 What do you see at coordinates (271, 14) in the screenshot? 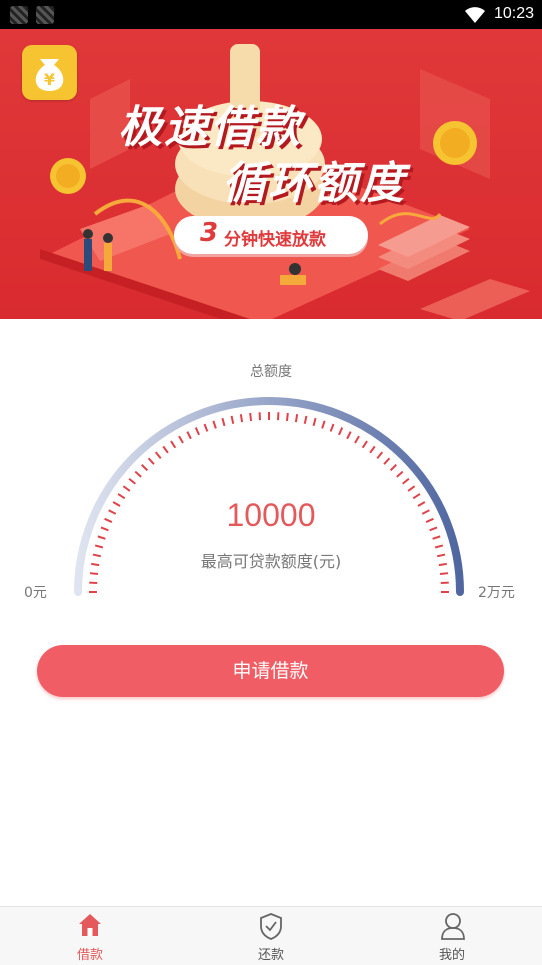
I see `status-bar: 10:23` at bounding box center [271, 14].